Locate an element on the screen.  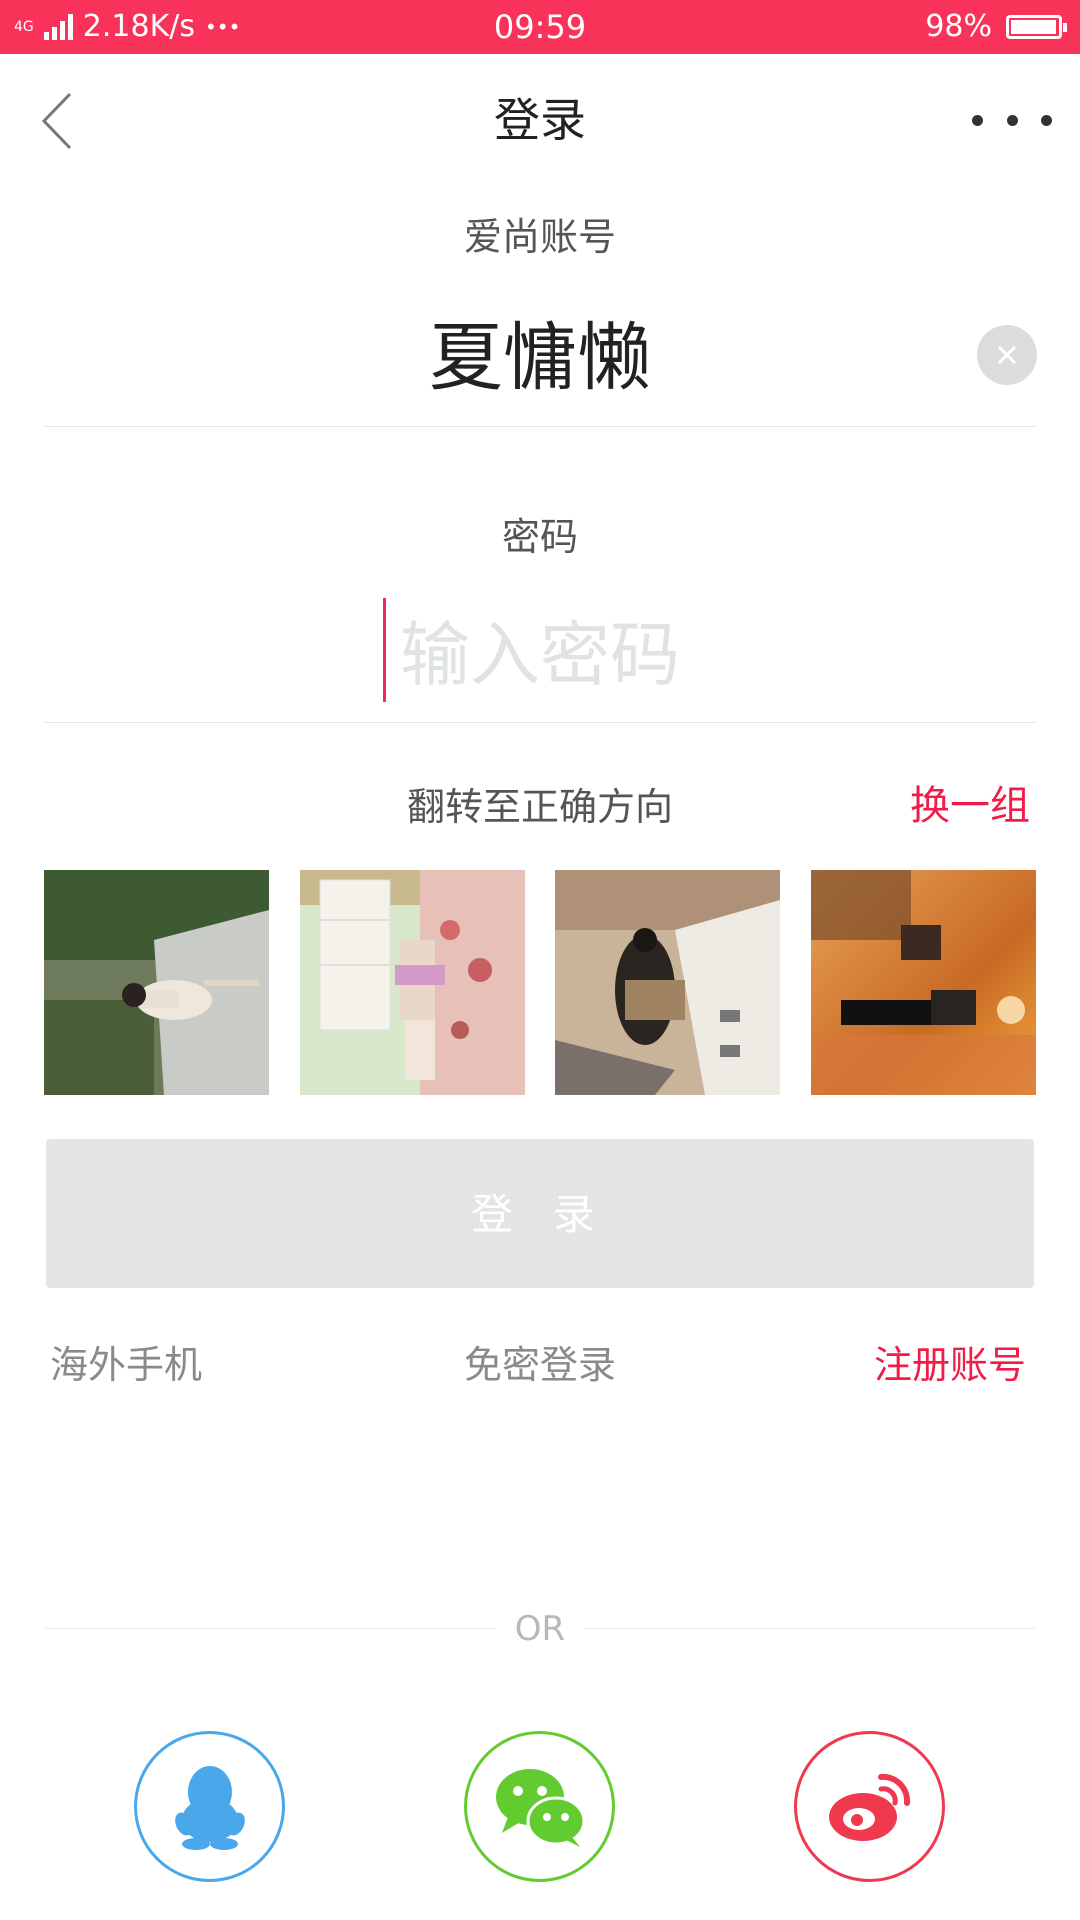
qq-login-button is located at coordinates (209, 1806).